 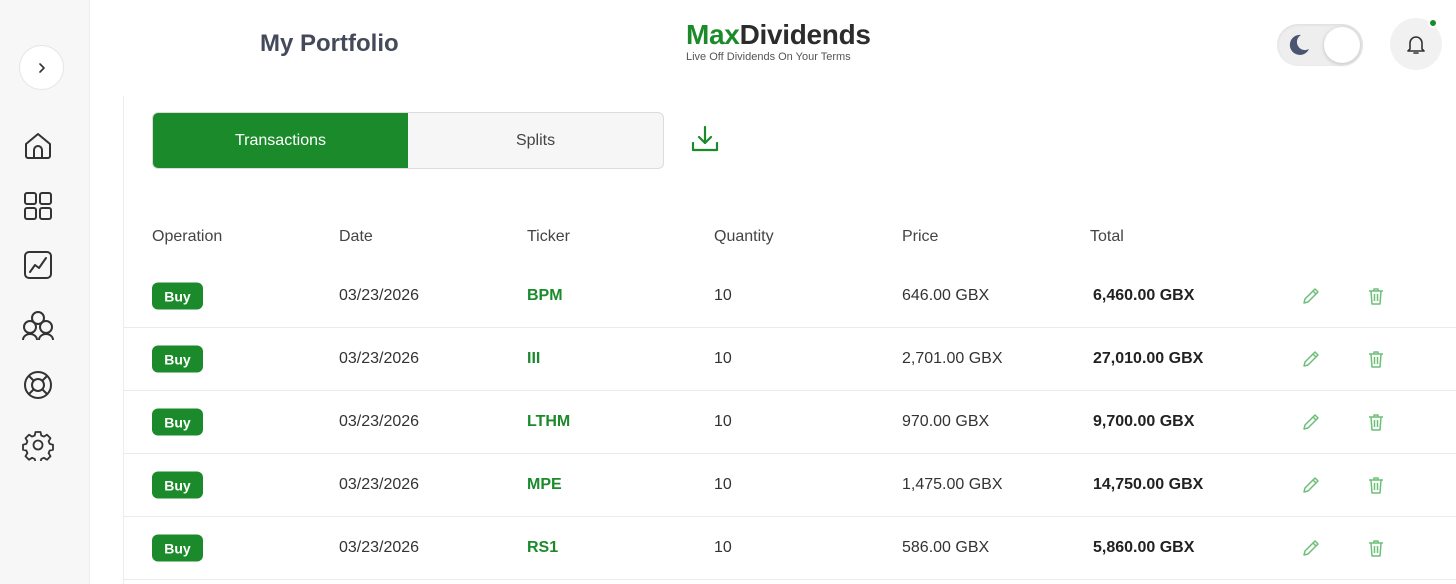 I want to click on total-cell: 9,700.00 GBX, so click(x=1144, y=421).